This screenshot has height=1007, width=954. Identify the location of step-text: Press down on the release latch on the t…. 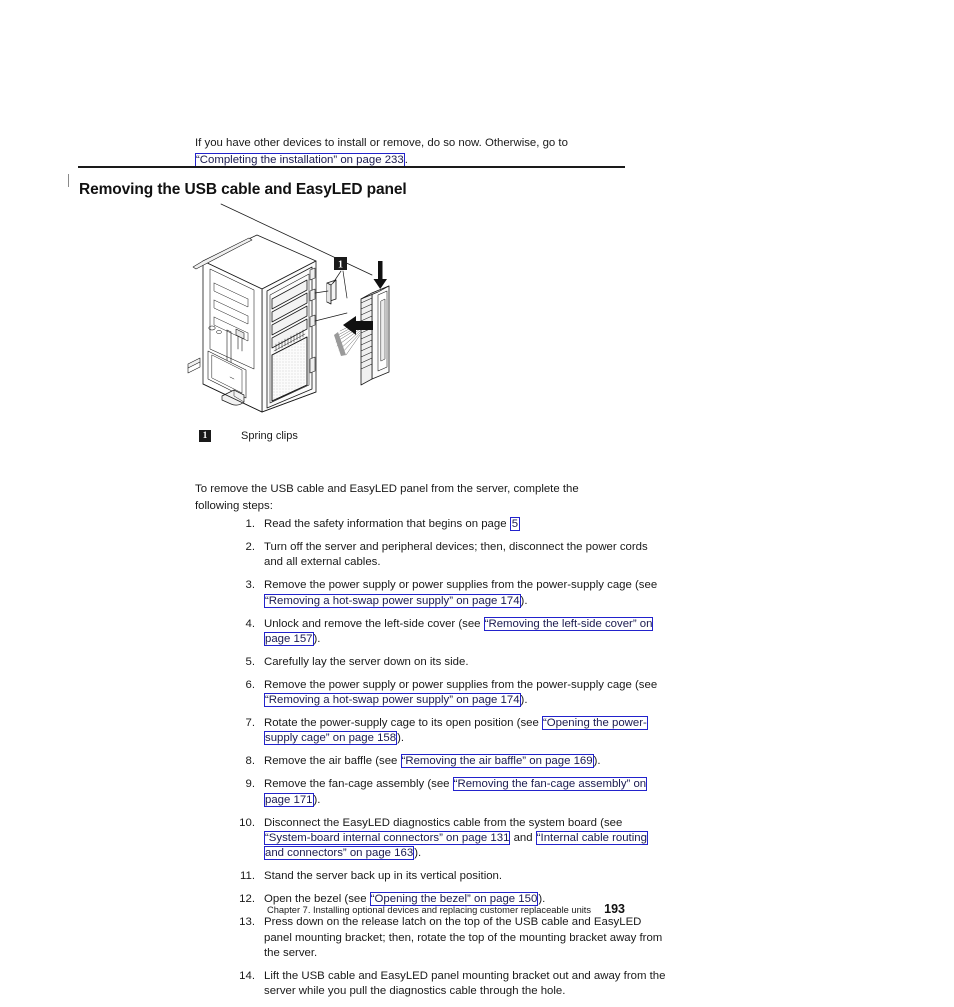
(465, 938).